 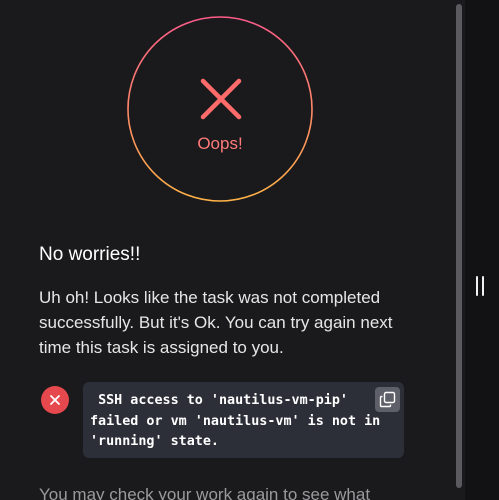 I want to click on result-heading: No worries!!, so click(x=90, y=254).